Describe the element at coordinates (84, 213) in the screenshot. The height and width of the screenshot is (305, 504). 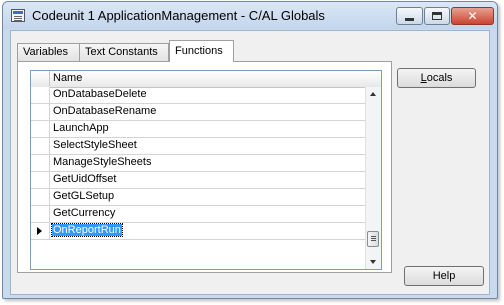
I see `function-name-cell: GetCurrency` at that location.